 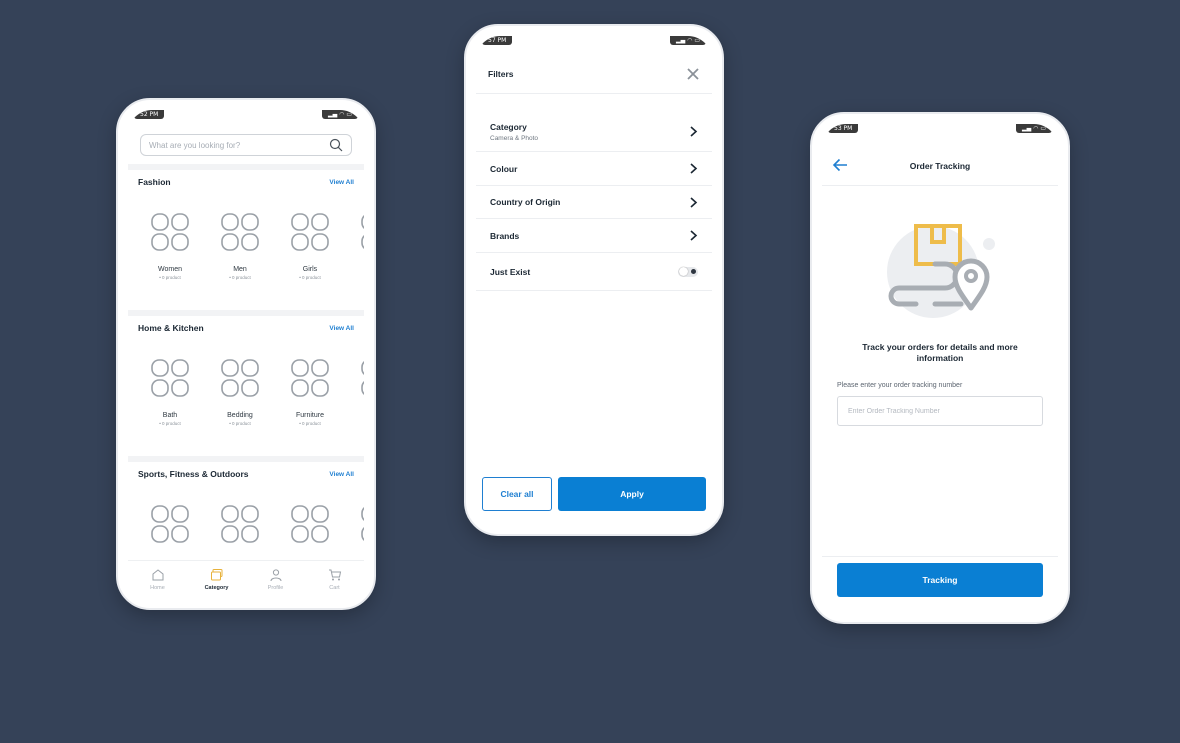 I want to click on filter-row-brands: Brands, so click(x=594, y=236).